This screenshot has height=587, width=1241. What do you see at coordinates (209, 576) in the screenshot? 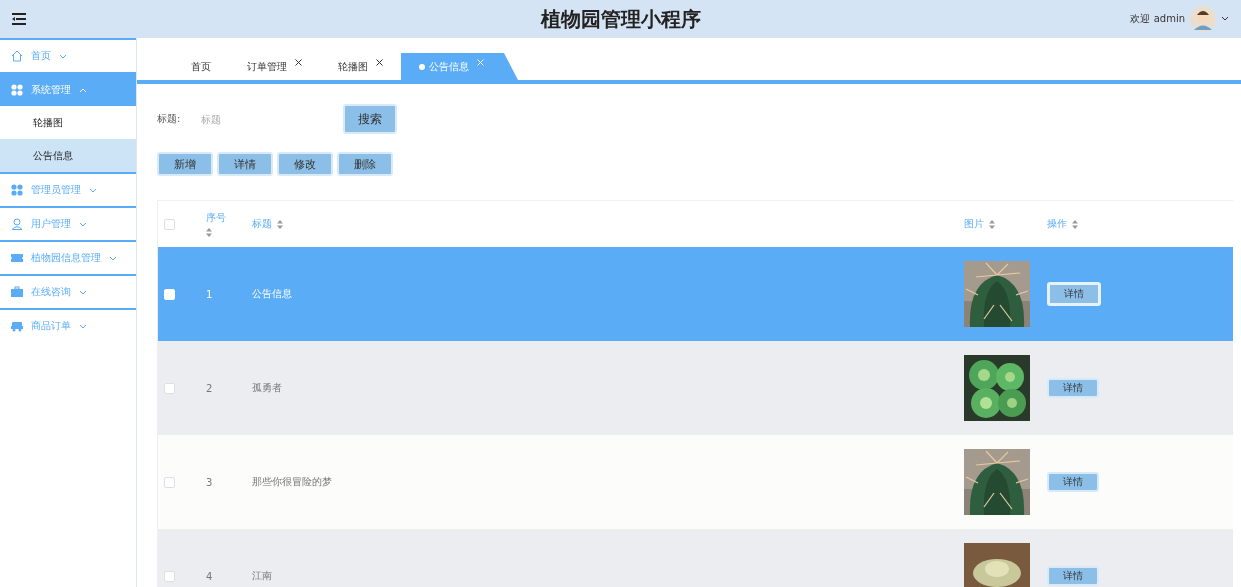
I see `table-cell: 4` at bounding box center [209, 576].